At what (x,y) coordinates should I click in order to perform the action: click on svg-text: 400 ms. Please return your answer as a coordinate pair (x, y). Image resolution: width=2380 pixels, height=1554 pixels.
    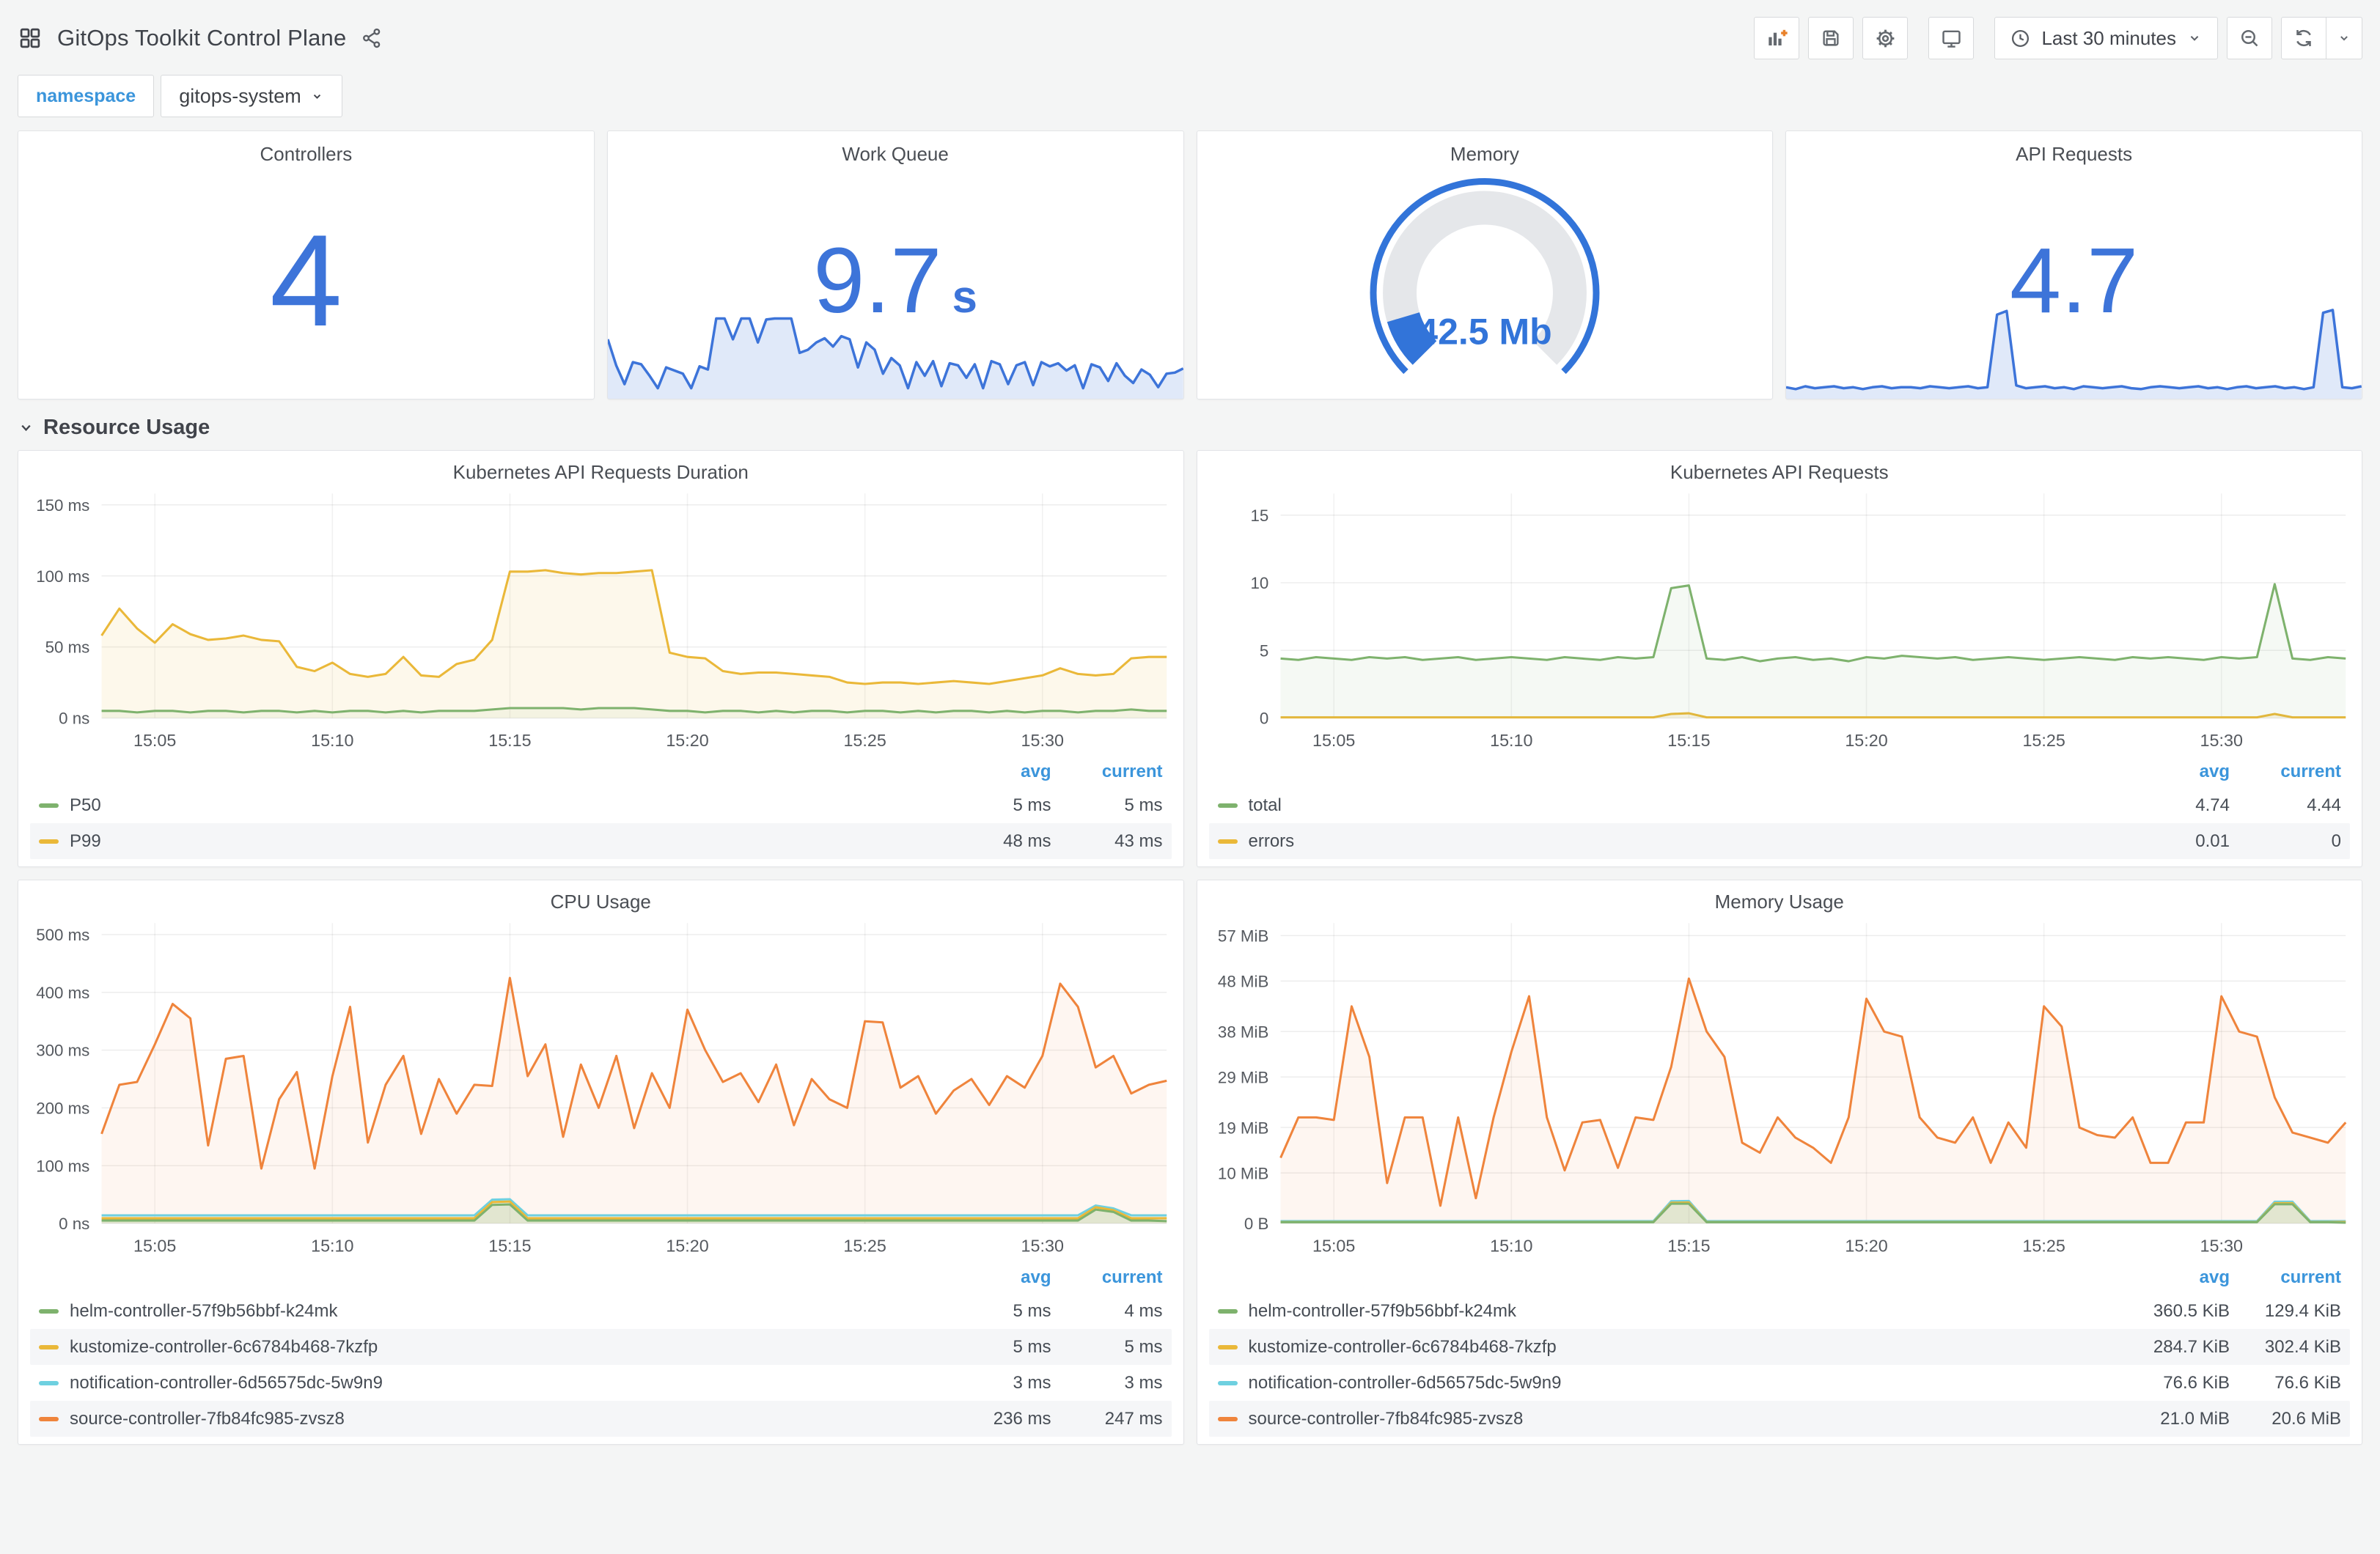
    Looking at the image, I should click on (63, 993).